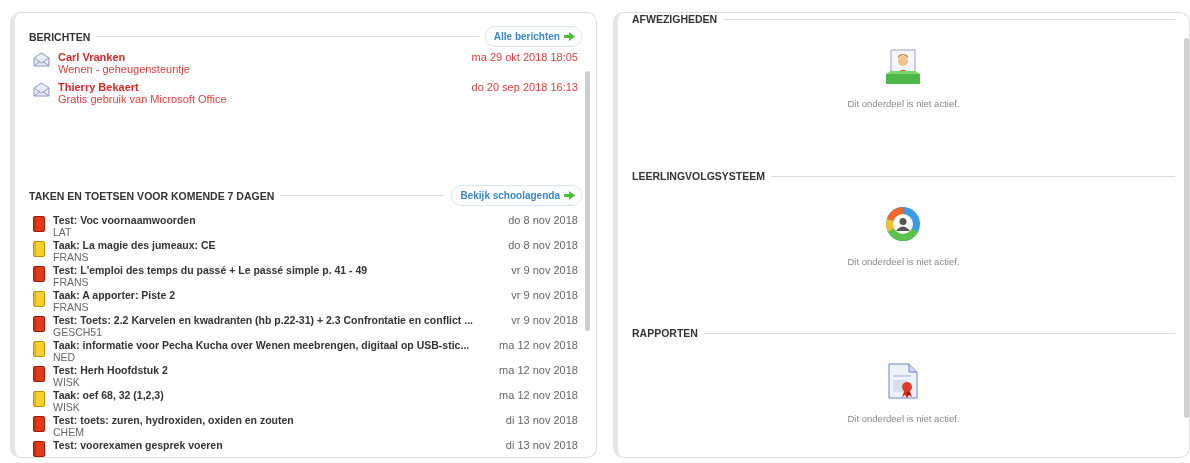 The width and height of the screenshot is (1190, 463). What do you see at coordinates (261, 99) in the screenshot?
I see `message-subject: Gratis gebruik van Microsoft Office` at bounding box center [261, 99].